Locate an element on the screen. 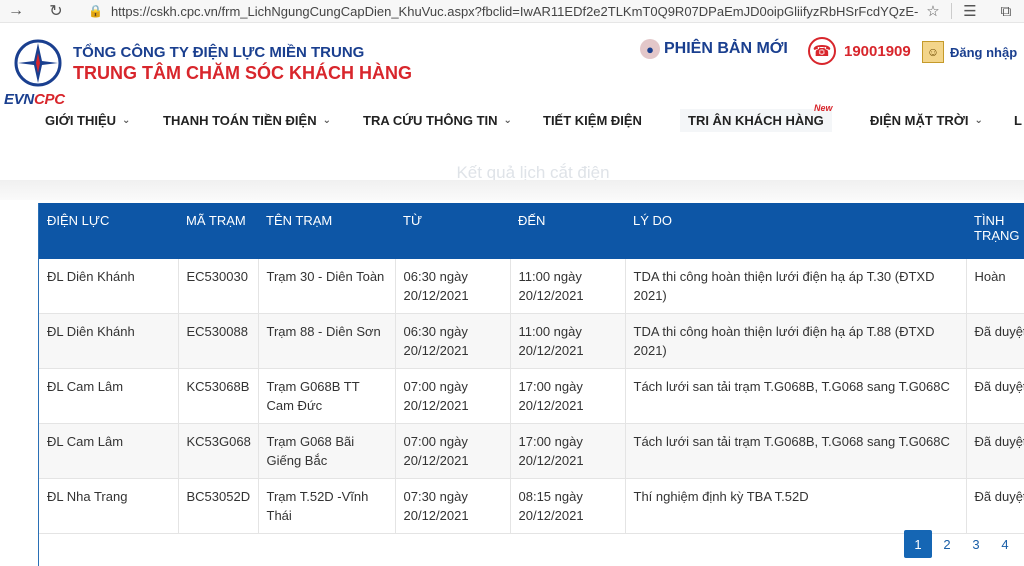 The width and height of the screenshot is (1024, 566). col-header-den: ĐẾN is located at coordinates (567, 231).